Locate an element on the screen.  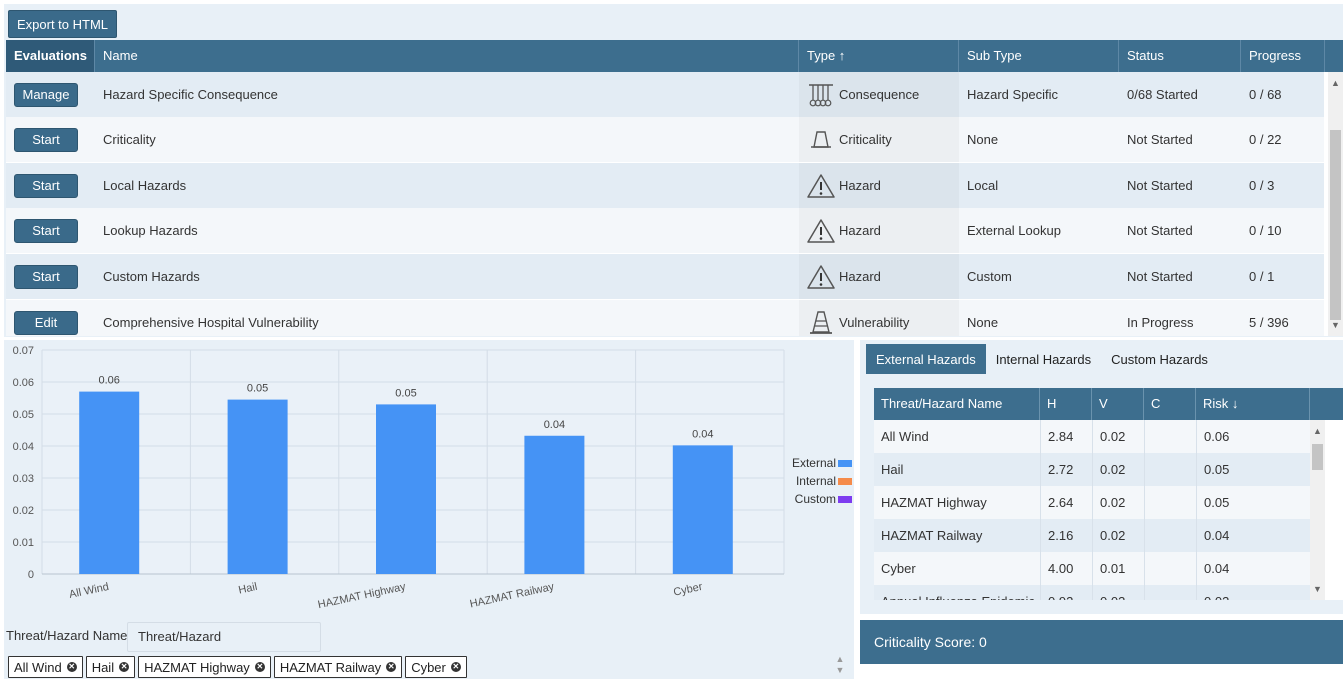
evaluation-type-label: Vulnerability is located at coordinates (874, 322).